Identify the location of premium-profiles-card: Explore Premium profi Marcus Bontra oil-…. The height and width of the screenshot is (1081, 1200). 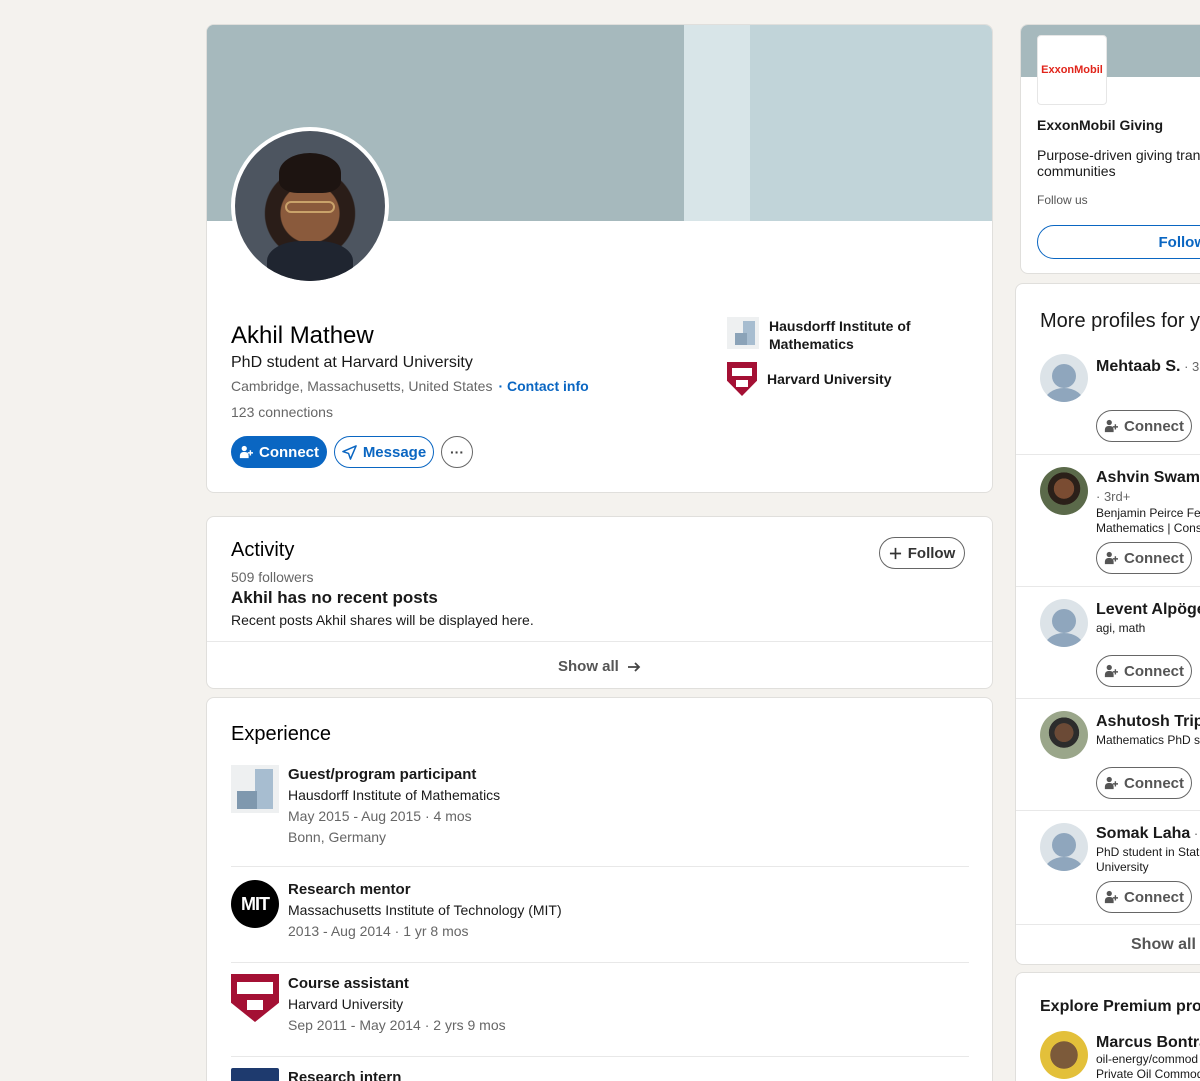
(1107, 1026).